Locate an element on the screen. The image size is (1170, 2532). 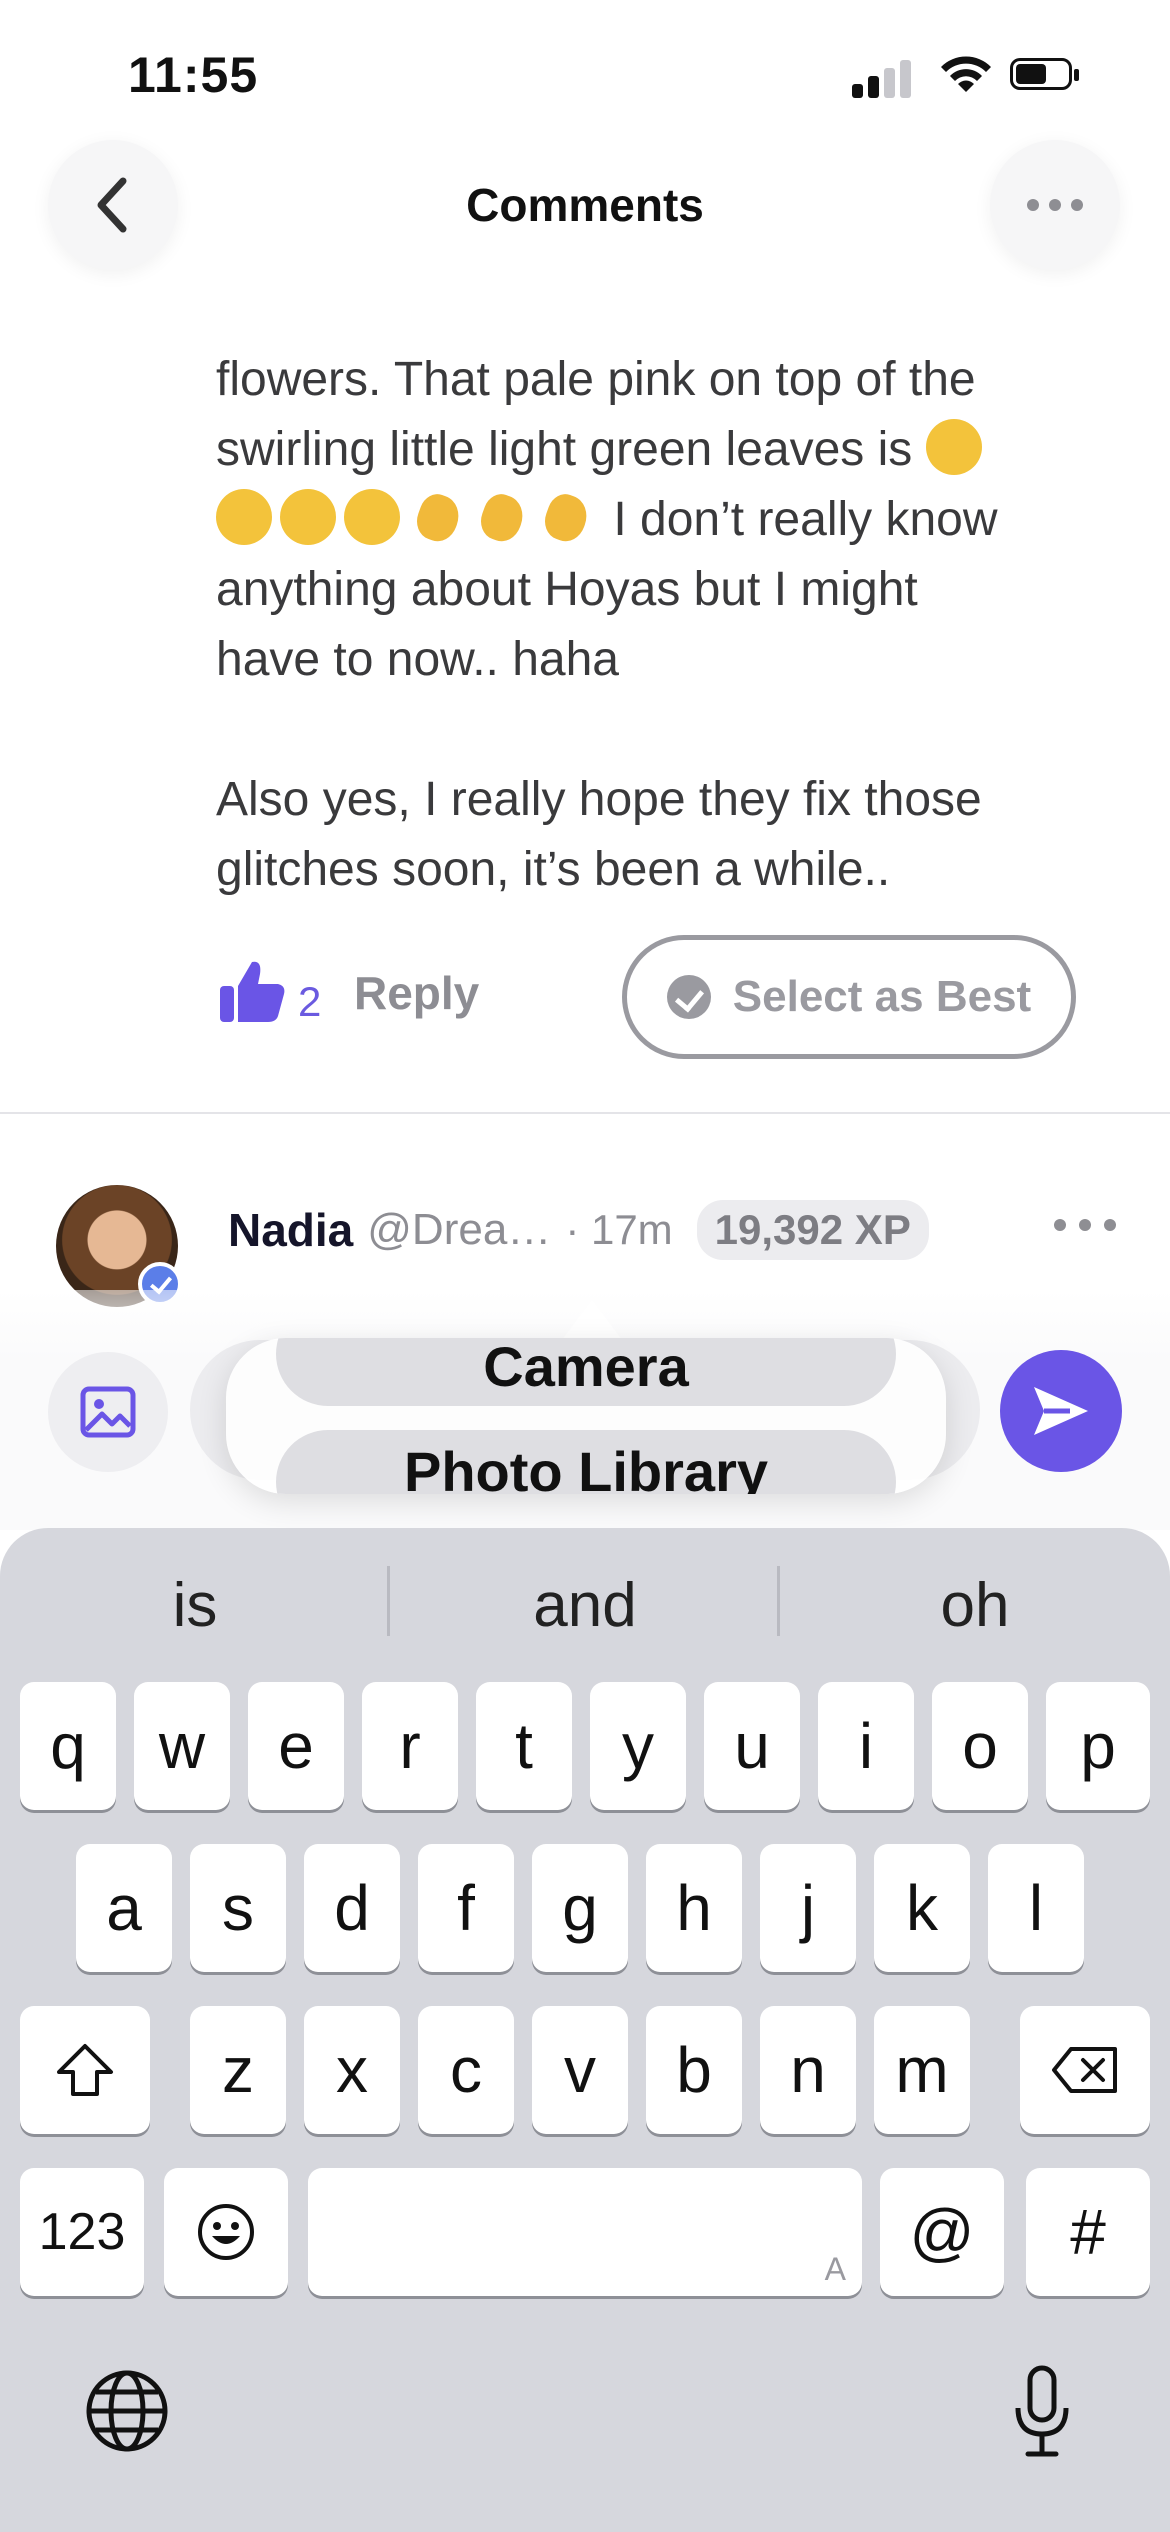
wifi-icon is located at coordinates (966, 74).